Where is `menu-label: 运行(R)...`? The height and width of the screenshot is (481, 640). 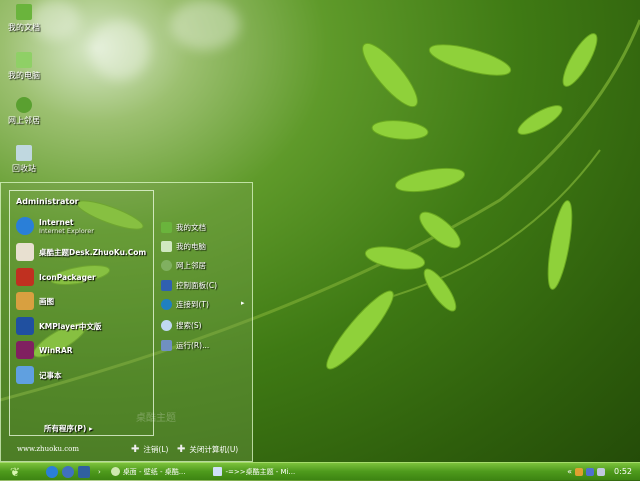
menu-label: 运行(R)... is located at coordinates (193, 345).